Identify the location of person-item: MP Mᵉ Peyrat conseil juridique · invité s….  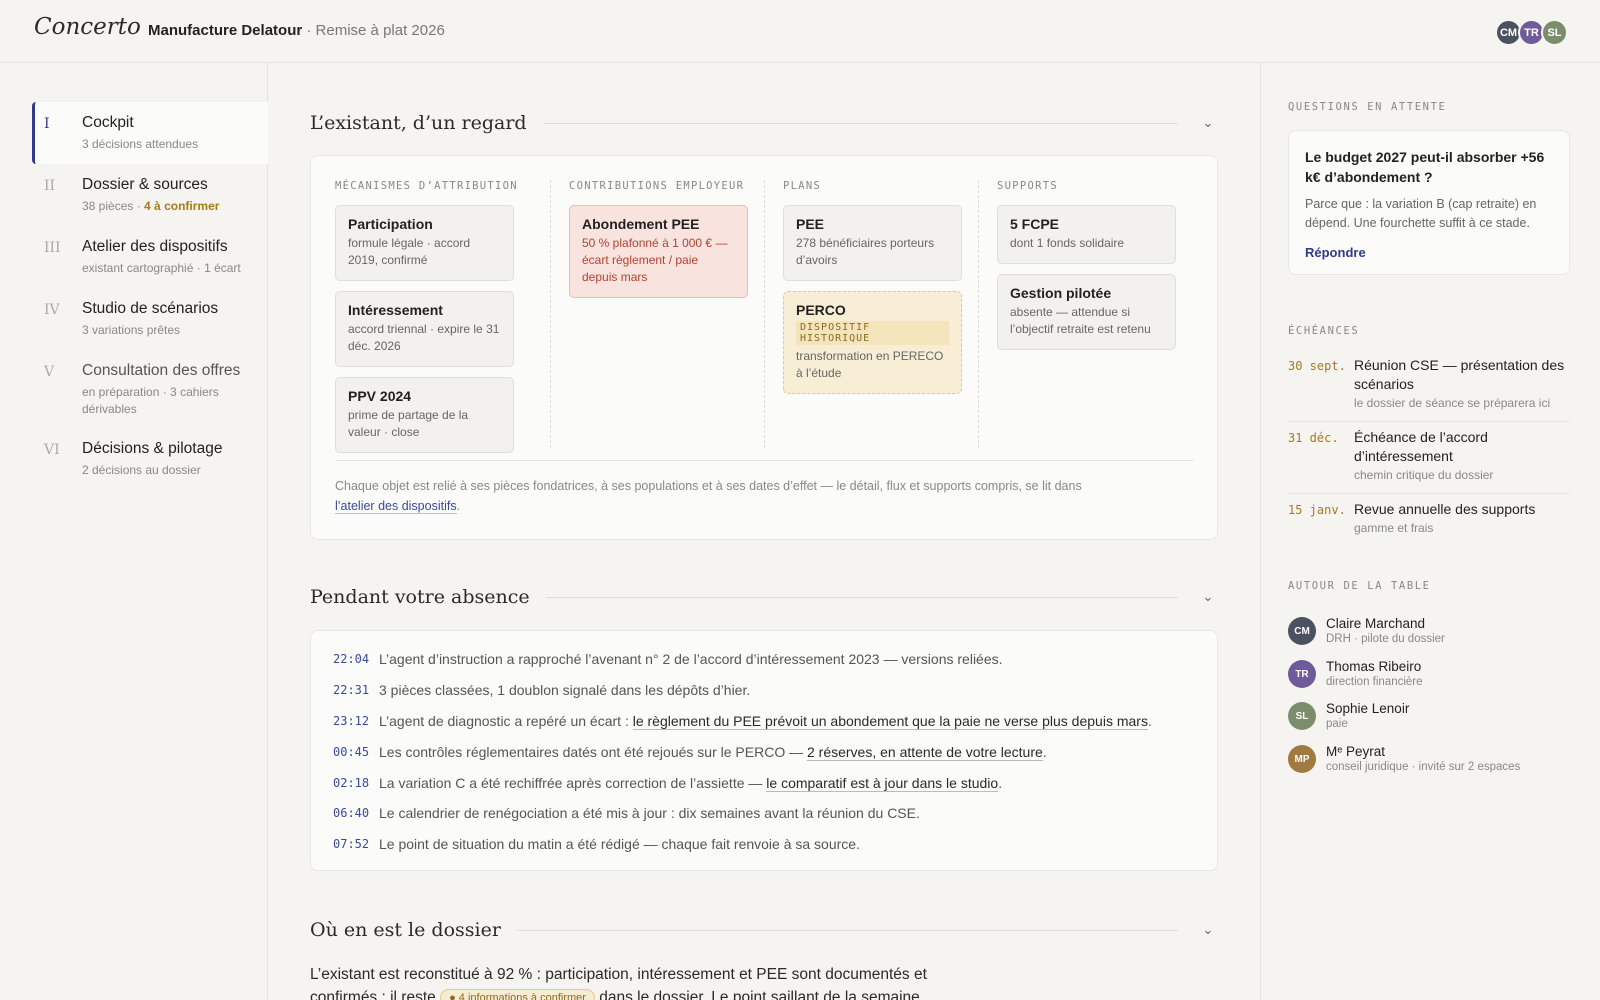
(1404, 759).